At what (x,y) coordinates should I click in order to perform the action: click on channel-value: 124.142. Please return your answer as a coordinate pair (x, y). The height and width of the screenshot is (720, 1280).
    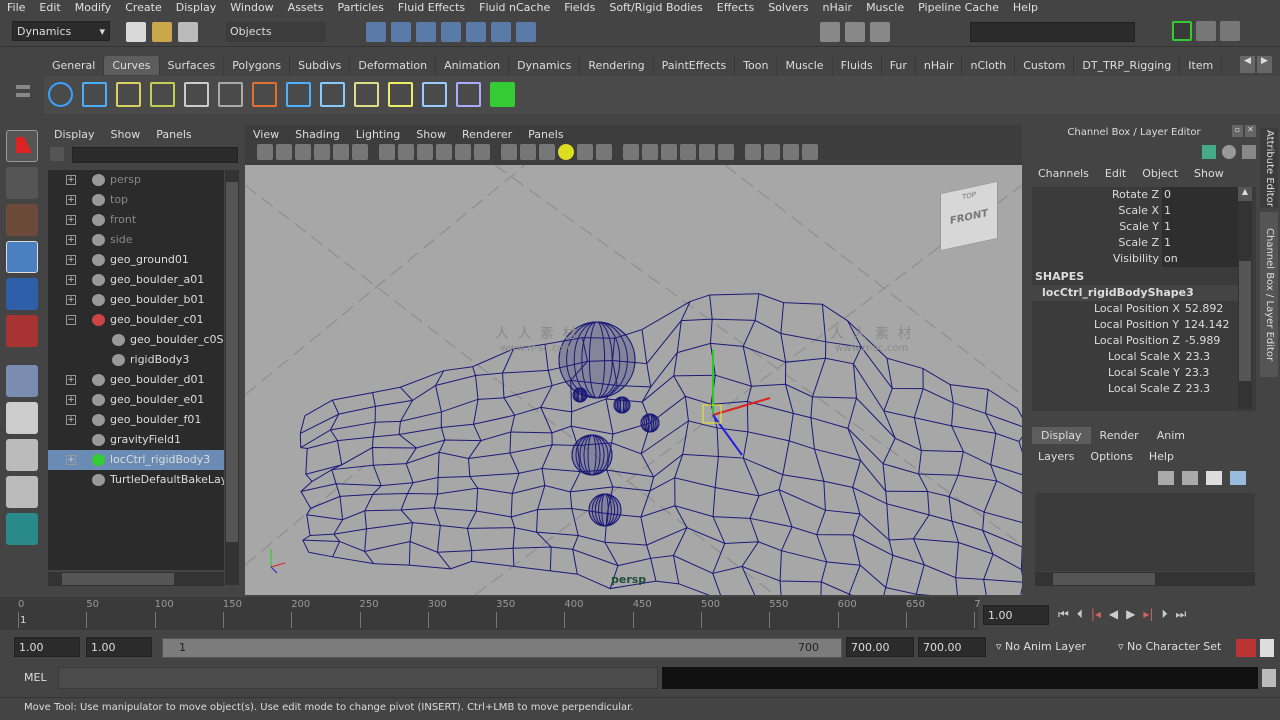
    Looking at the image, I should click on (1206, 325).